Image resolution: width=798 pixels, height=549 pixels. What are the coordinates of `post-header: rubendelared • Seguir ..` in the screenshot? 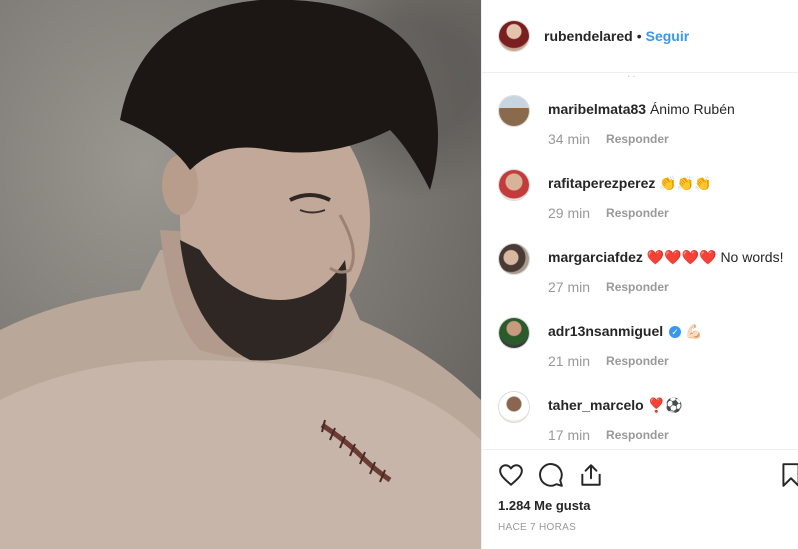 It's located at (640, 40).